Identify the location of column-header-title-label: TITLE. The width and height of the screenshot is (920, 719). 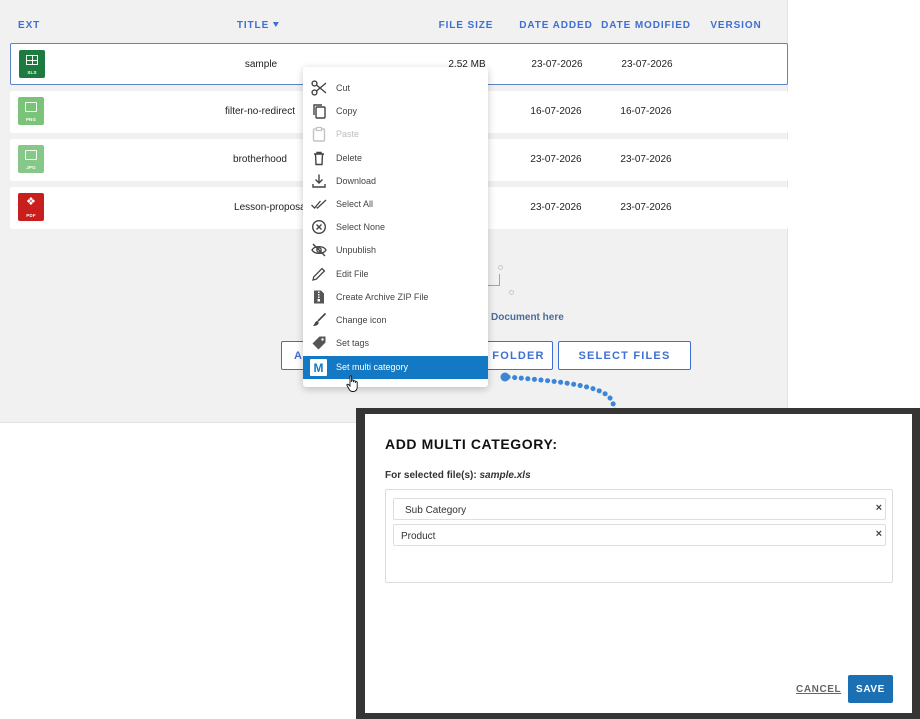
(253, 25).